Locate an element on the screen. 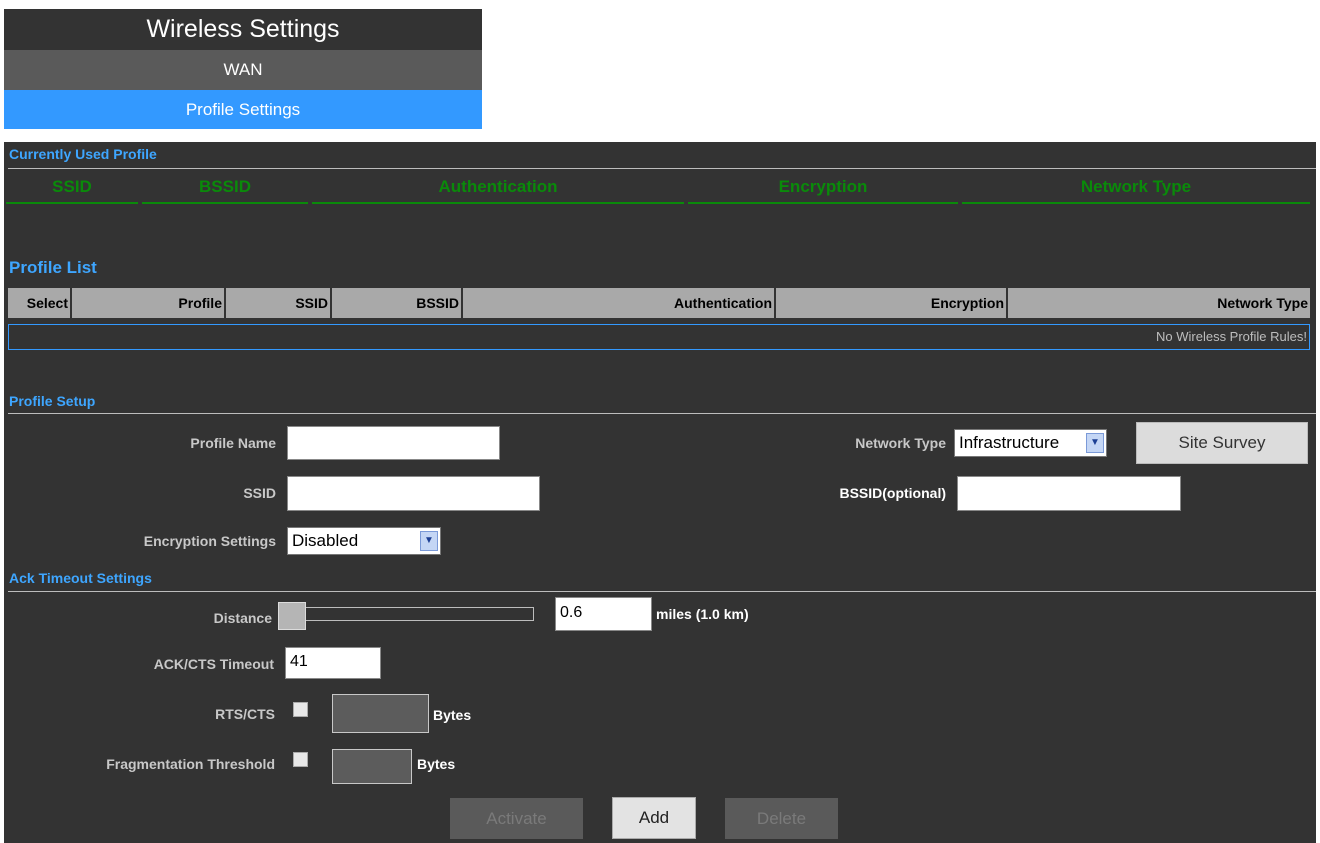 The width and height of the screenshot is (1320, 843). profile-name-input is located at coordinates (393, 443).